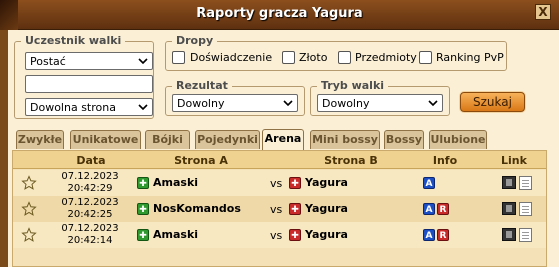 This screenshot has width=559, height=267. I want to click on tab-unique: Unikatowe, so click(105, 139).